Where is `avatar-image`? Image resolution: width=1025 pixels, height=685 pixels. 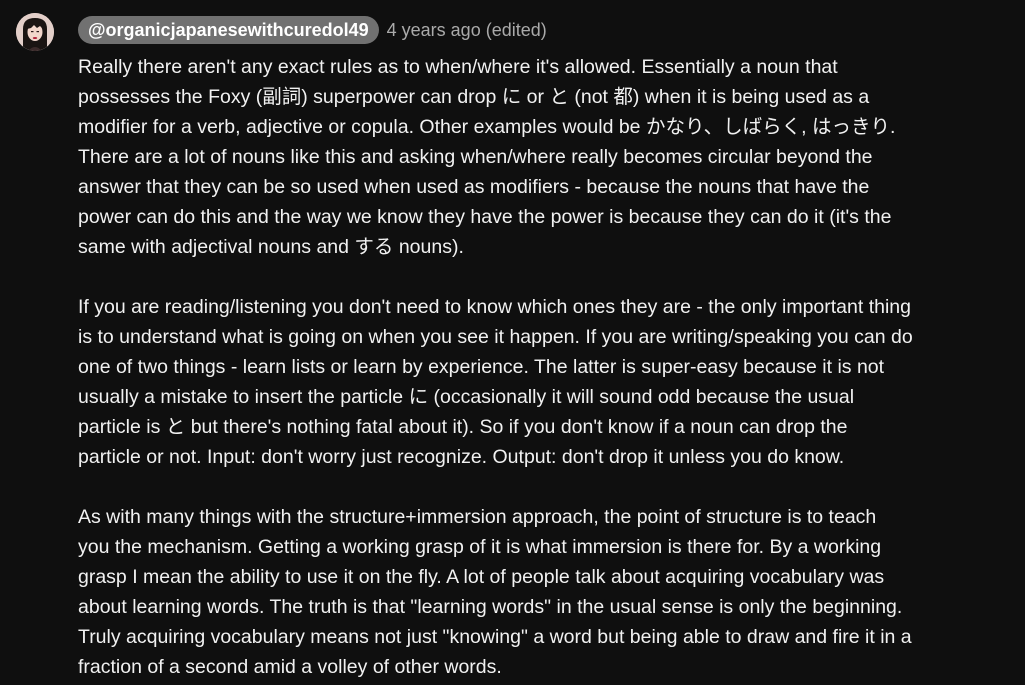
avatar-image is located at coordinates (35, 32).